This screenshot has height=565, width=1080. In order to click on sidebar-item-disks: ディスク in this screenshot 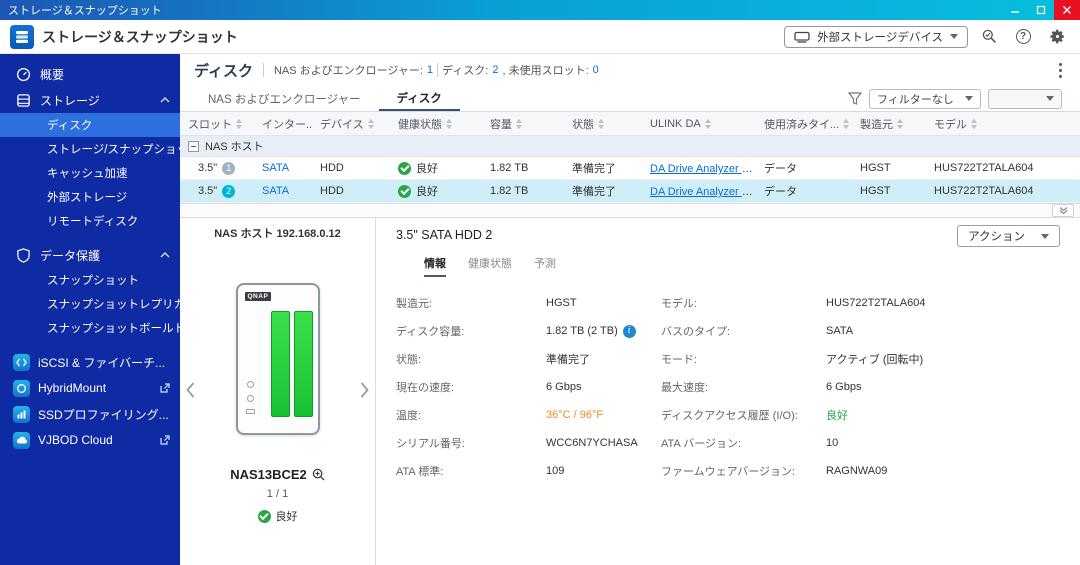, I will do `click(90, 125)`.